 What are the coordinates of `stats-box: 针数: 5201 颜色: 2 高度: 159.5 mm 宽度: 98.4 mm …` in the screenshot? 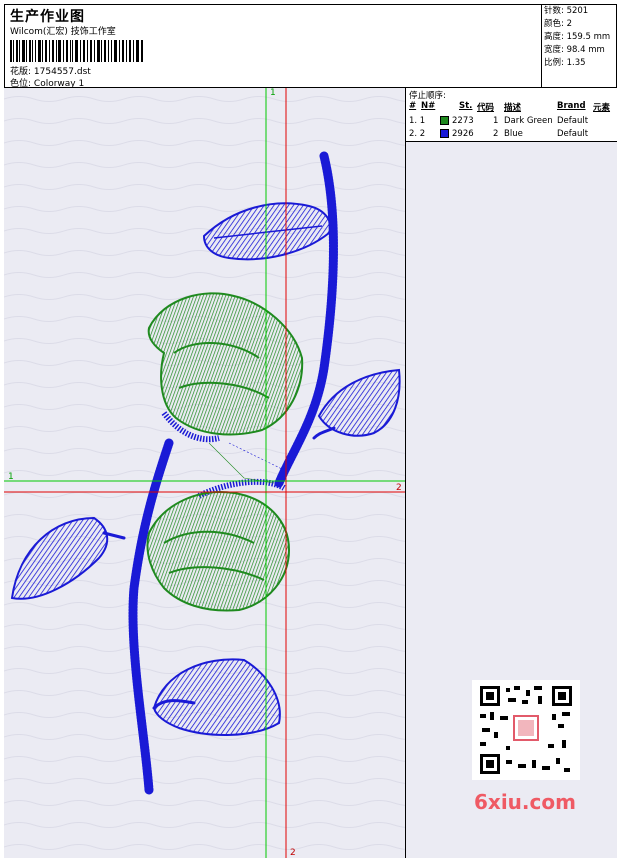 It's located at (579, 46).